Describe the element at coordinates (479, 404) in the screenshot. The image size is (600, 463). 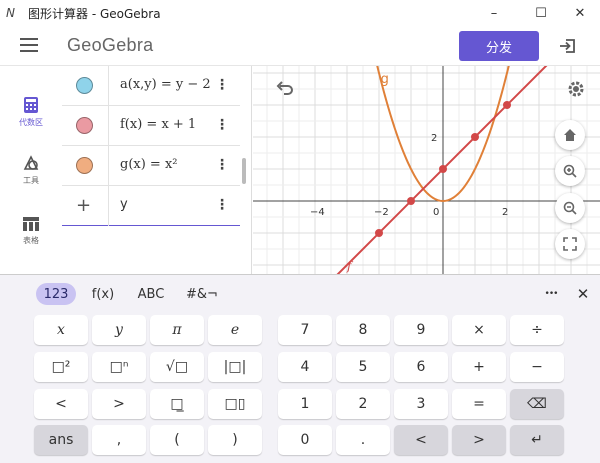
I see `key-right-2-3: =` at that location.